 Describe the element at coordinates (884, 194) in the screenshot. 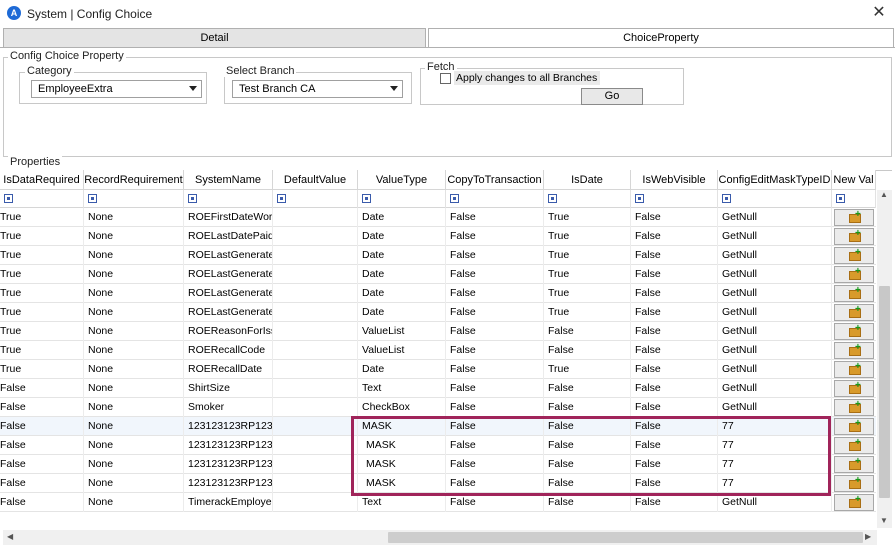

I see `scroll-up-icon: ▲` at that location.